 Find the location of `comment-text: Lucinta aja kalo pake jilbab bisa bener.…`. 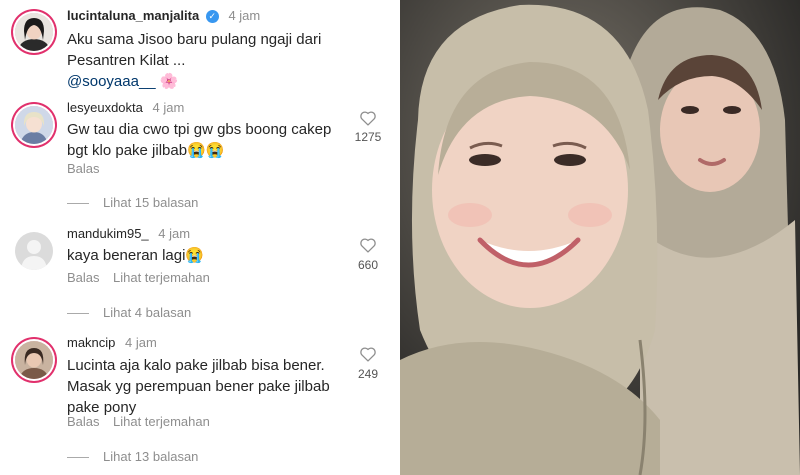

comment-text: Lucinta aja kalo pake jilbab bisa bener.… is located at coordinates (198, 386).